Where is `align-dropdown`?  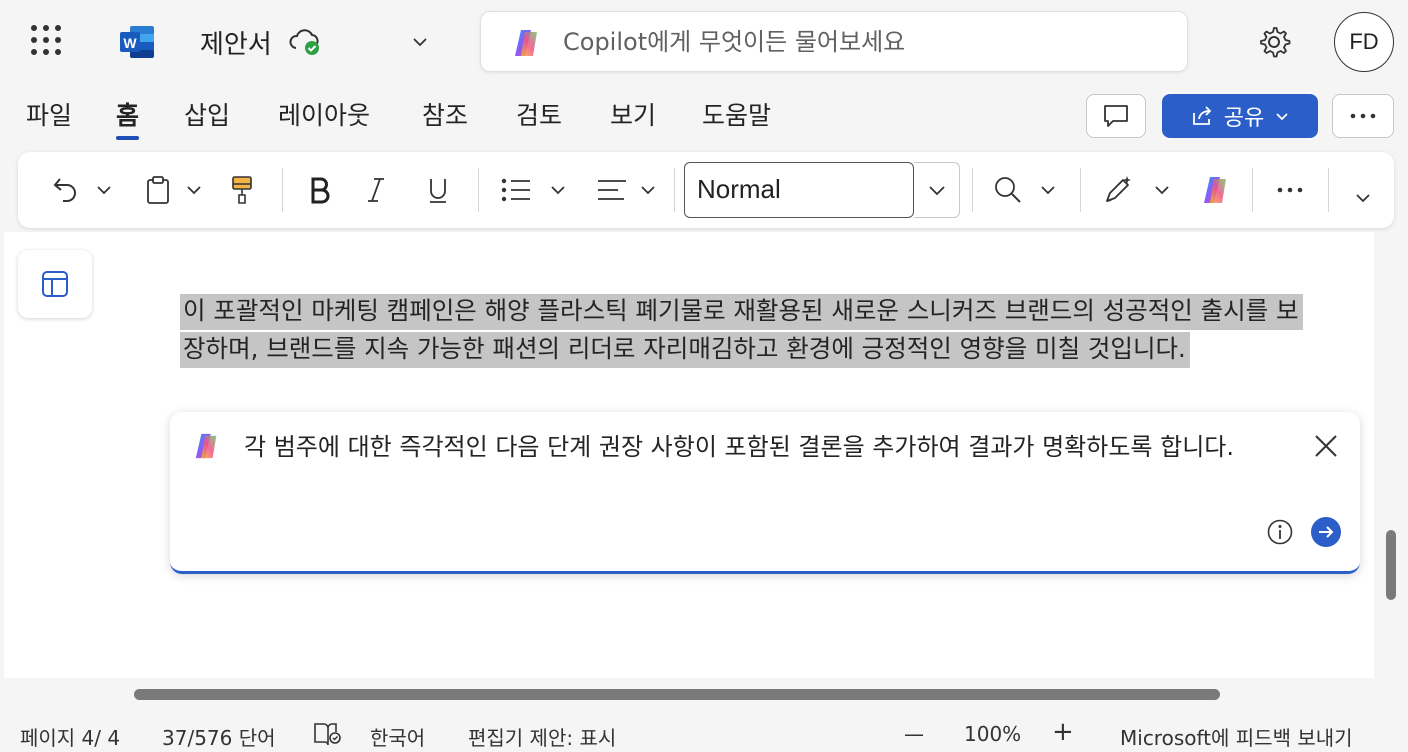
align-dropdown is located at coordinates (648, 190).